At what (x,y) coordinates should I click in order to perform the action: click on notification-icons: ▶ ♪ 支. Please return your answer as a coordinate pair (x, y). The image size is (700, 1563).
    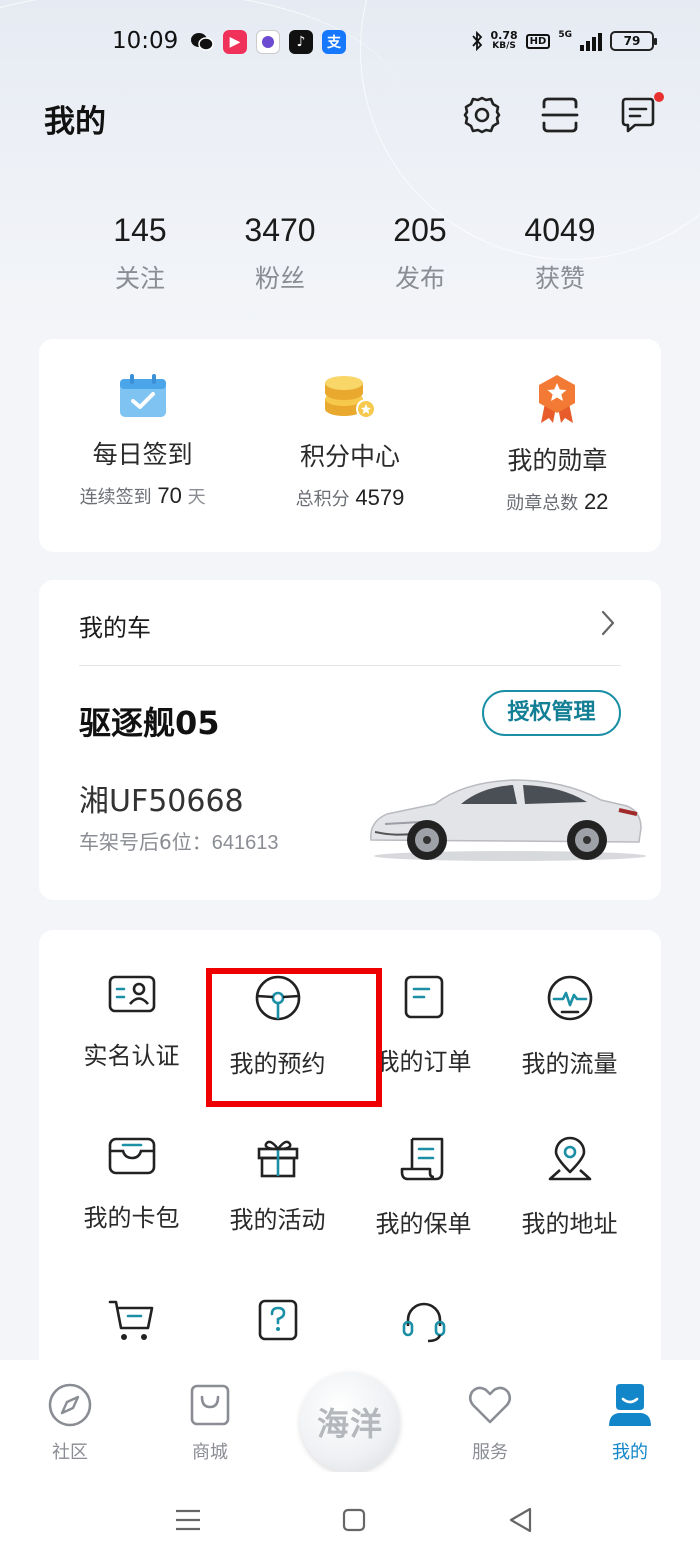
    Looking at the image, I should click on (268, 42).